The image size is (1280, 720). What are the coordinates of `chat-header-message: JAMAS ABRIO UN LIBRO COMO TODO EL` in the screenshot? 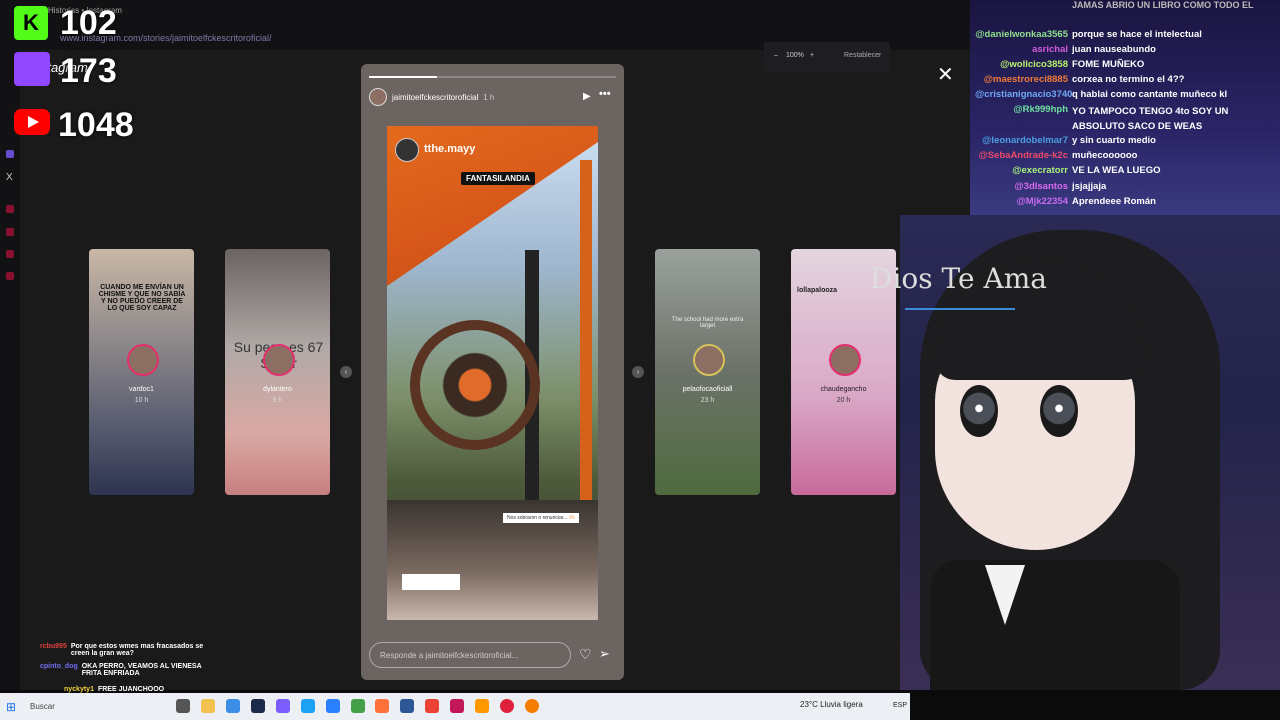 It's located at (1163, 5).